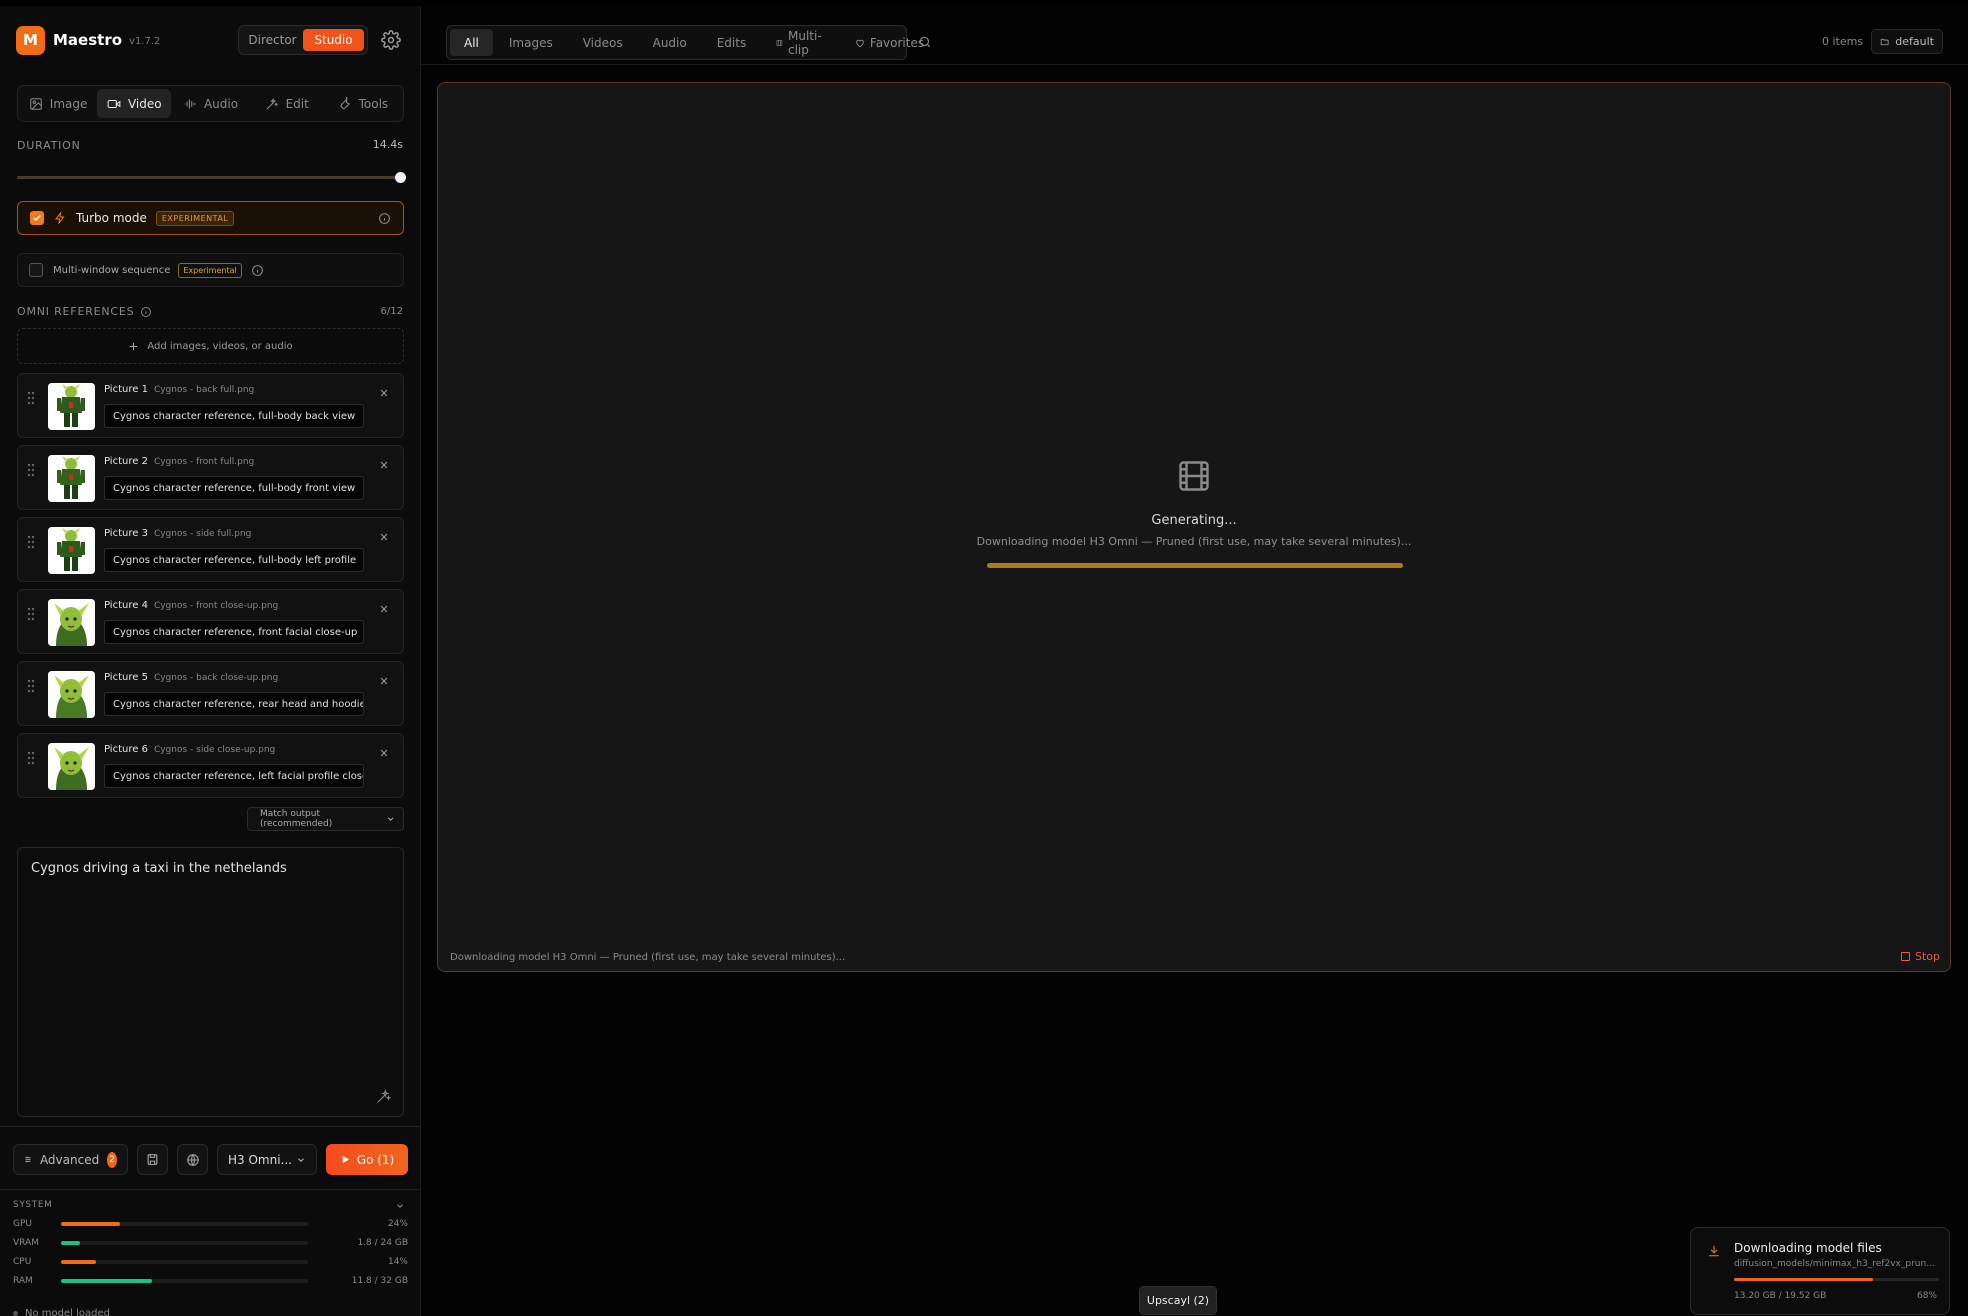 The image size is (1968, 1316). Describe the element at coordinates (603, 42) in the screenshot. I see `filter-tab-videos: Videos` at that location.